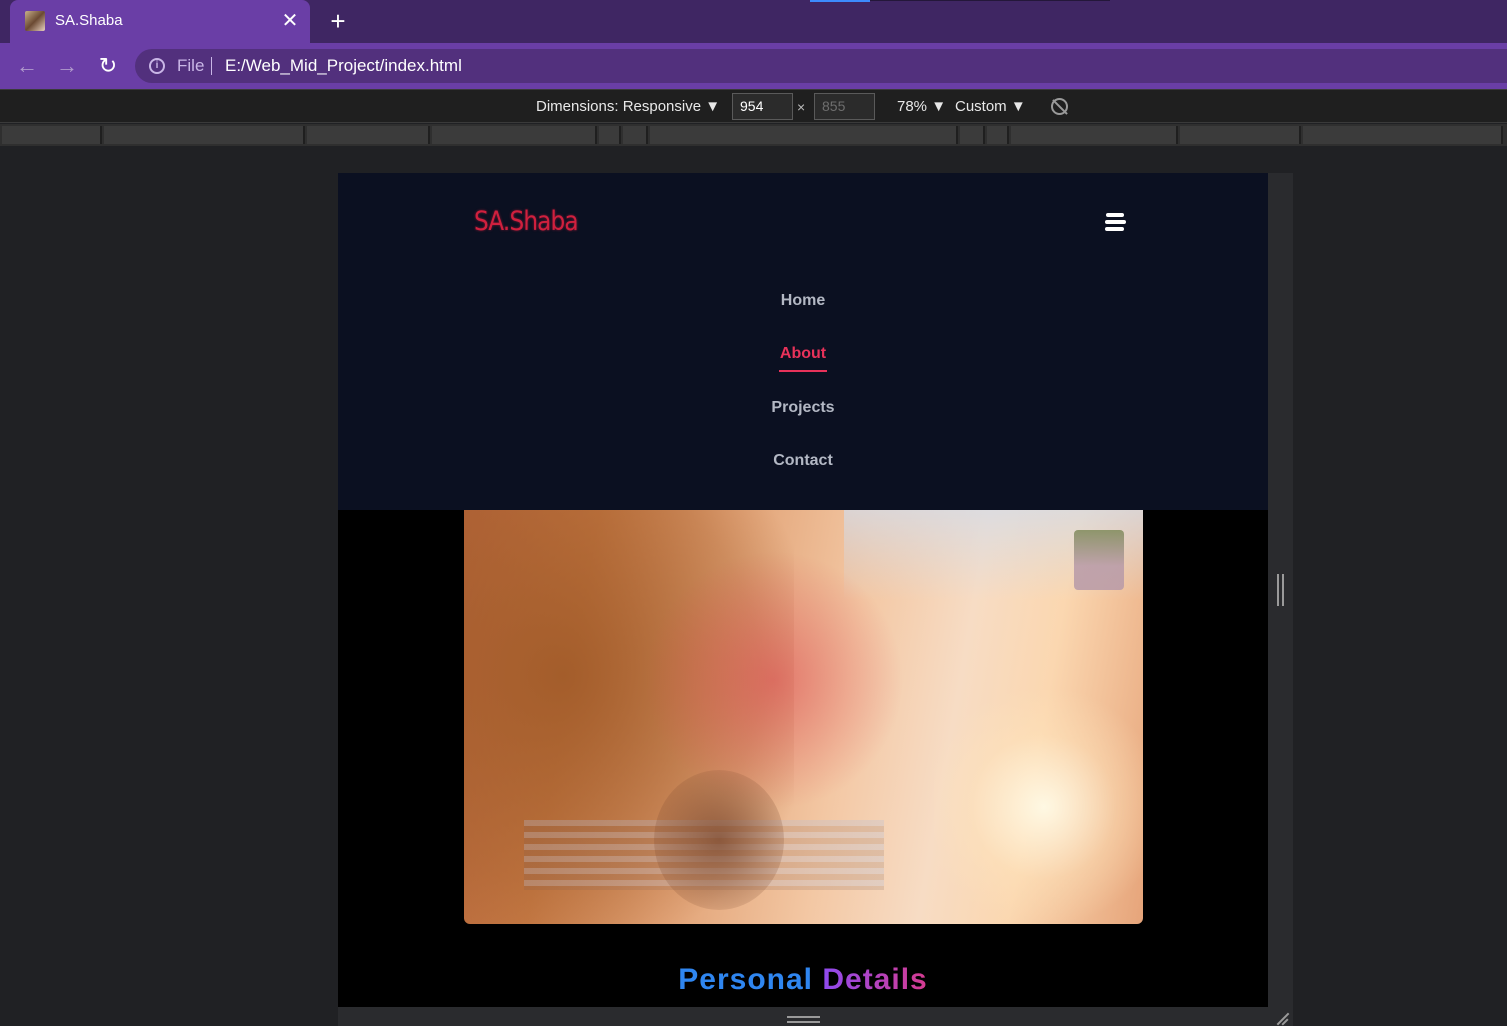 This screenshot has width=1507, height=1026. Describe the element at coordinates (89, 20) in the screenshot. I see `tab-title: SA.Shaba` at that location.